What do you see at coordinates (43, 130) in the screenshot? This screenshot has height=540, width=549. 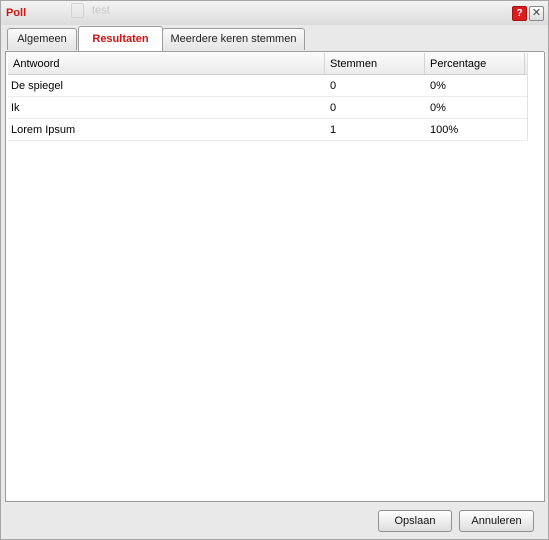 I see `answer-cell: Lorem Ipsum` at bounding box center [43, 130].